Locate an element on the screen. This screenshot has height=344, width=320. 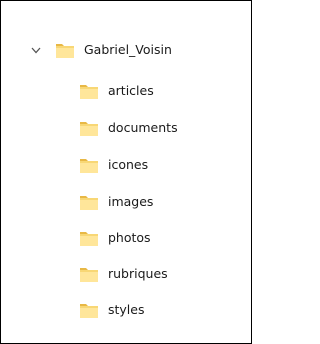
tree-item-rubriques: rubriques is located at coordinates (123, 274).